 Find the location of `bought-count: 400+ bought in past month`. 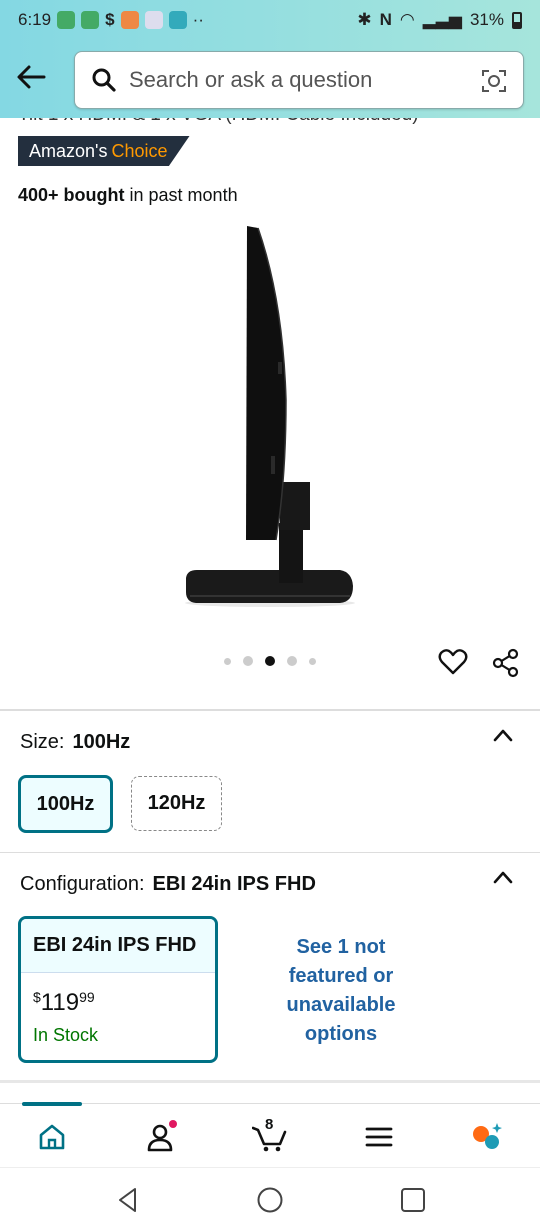

bought-count: 400+ bought in past month is located at coordinates (128, 195).